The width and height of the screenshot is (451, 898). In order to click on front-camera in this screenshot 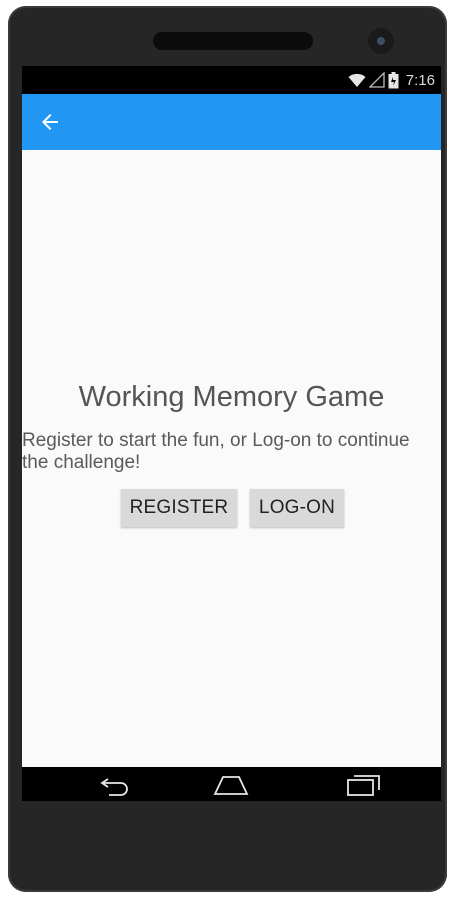, I will do `click(381, 41)`.